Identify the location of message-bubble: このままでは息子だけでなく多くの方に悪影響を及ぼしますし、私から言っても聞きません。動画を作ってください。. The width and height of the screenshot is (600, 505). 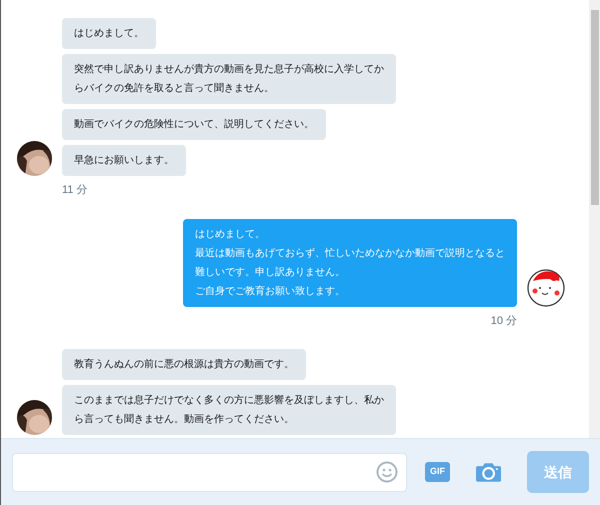
(229, 410).